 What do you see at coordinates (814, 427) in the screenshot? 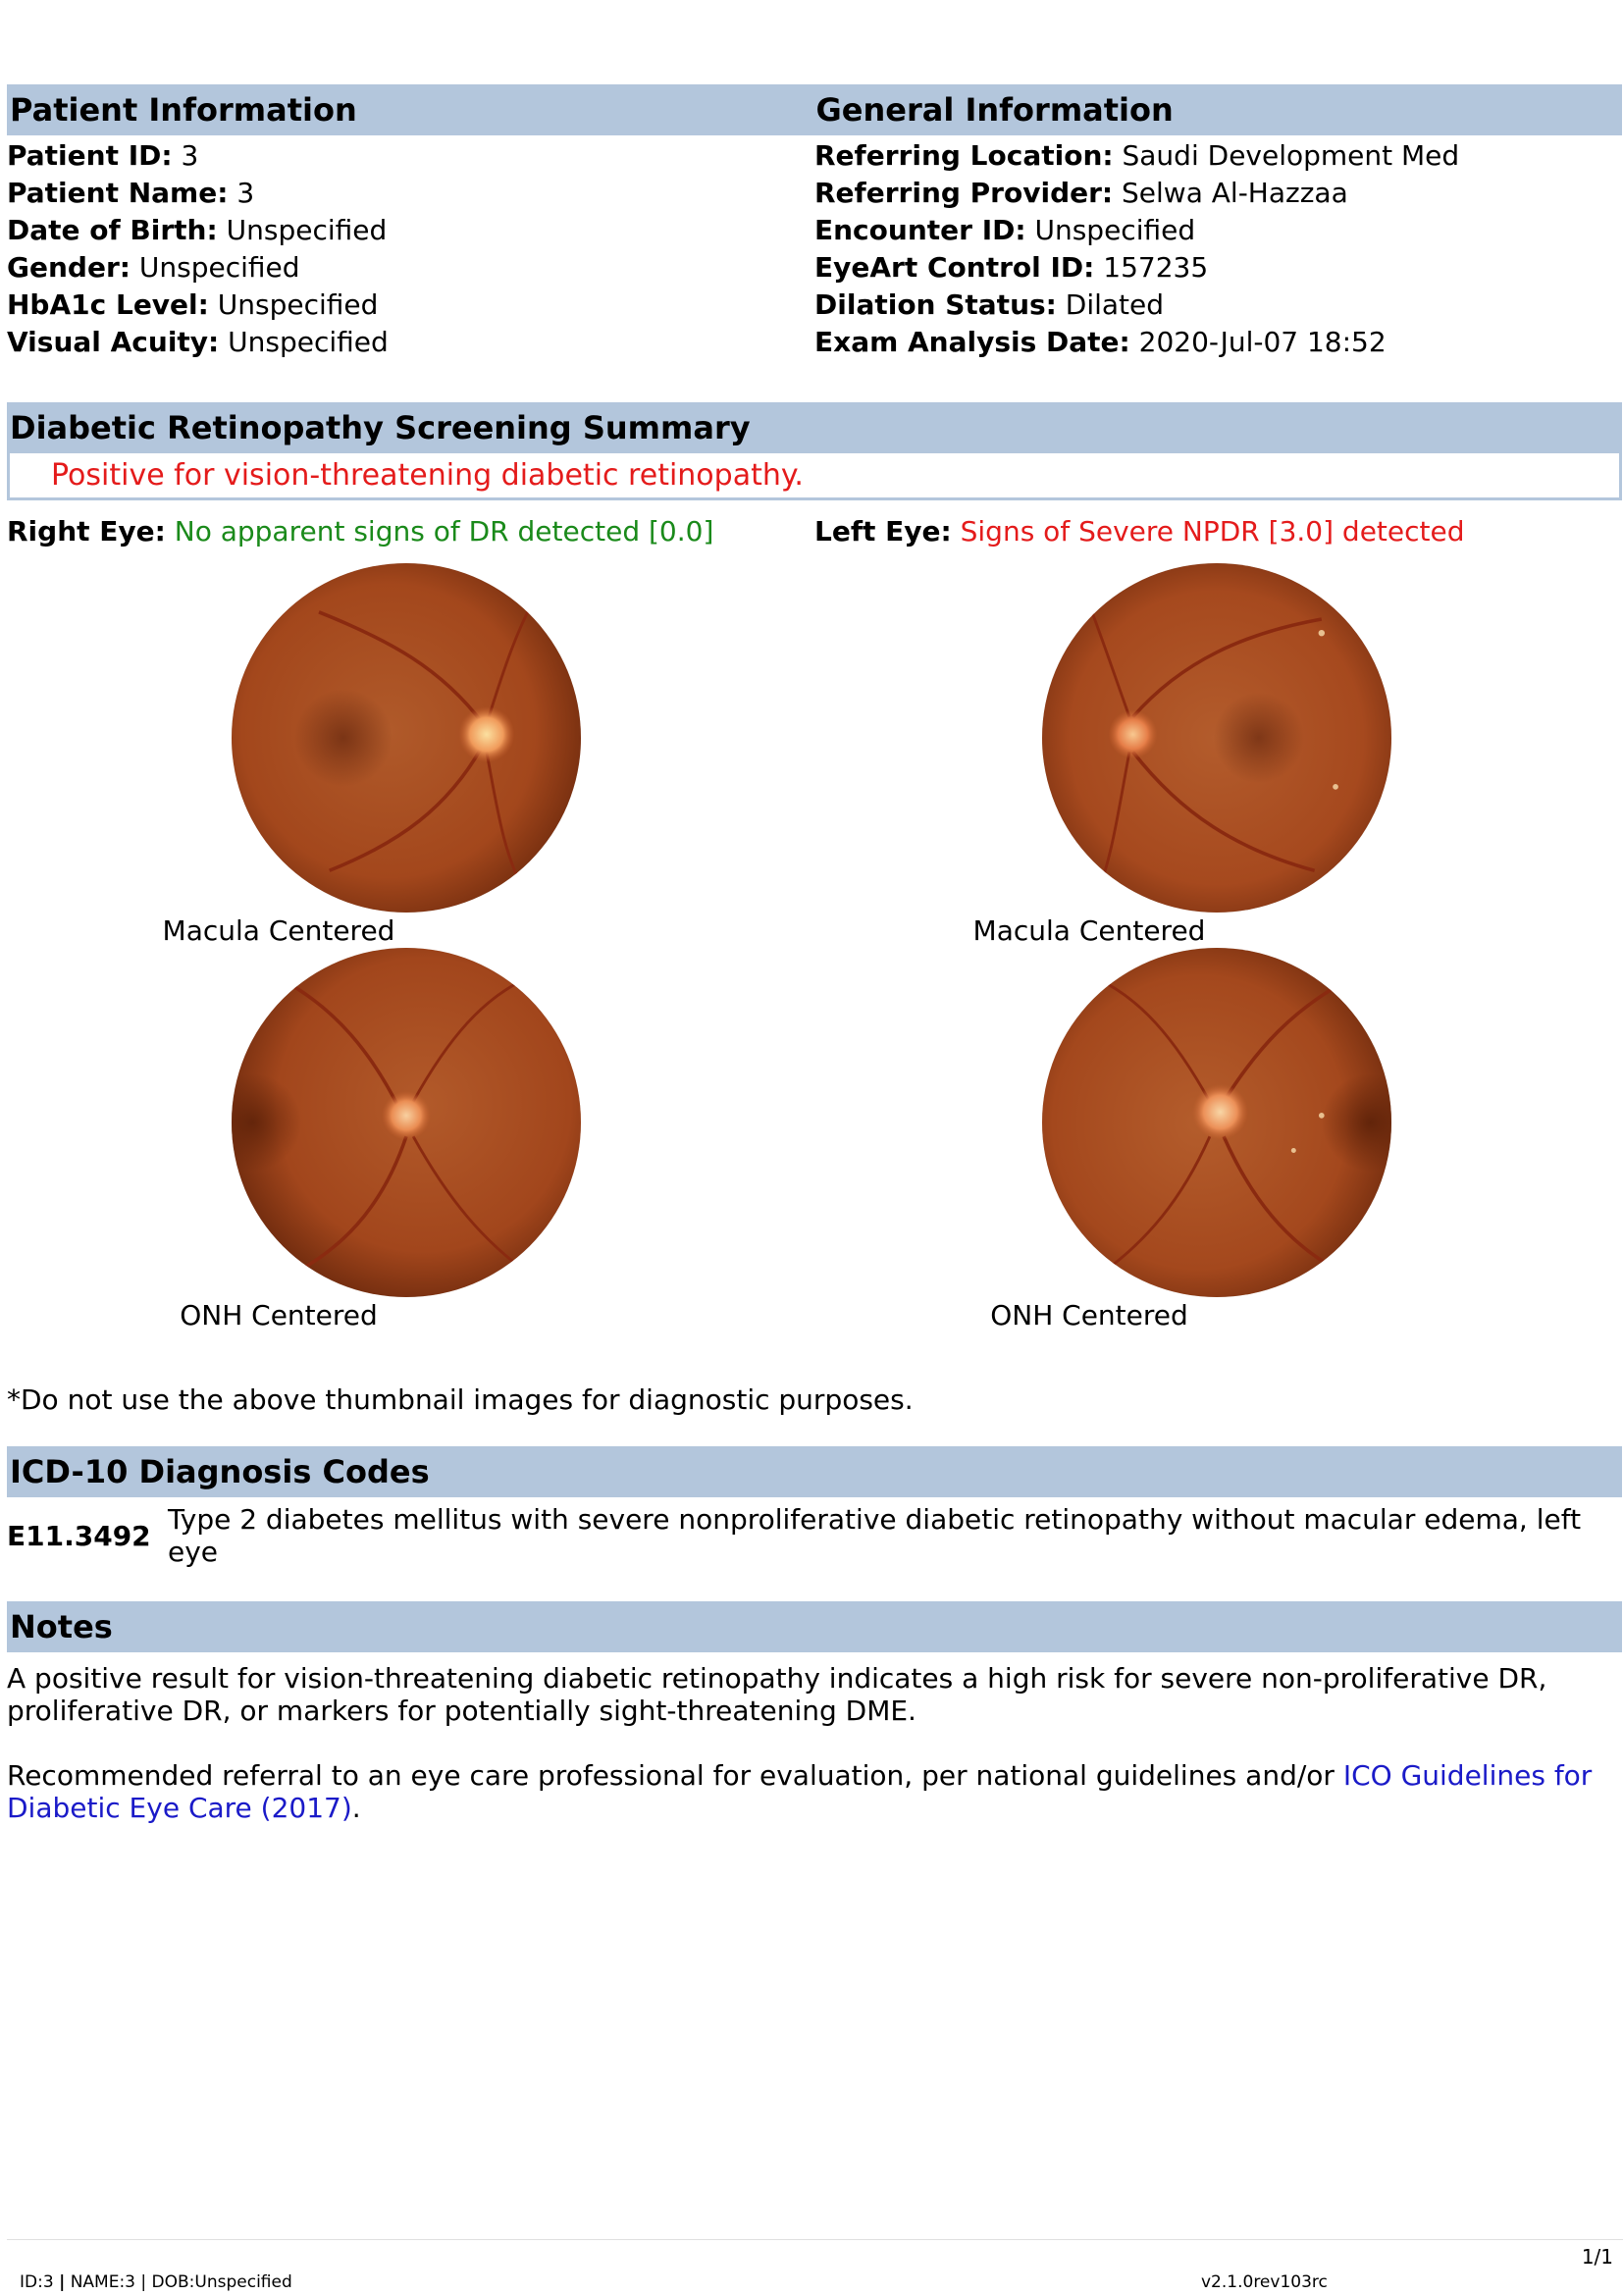
I see `summary-title: Diabetic Retinopathy Screening Summary` at bounding box center [814, 427].